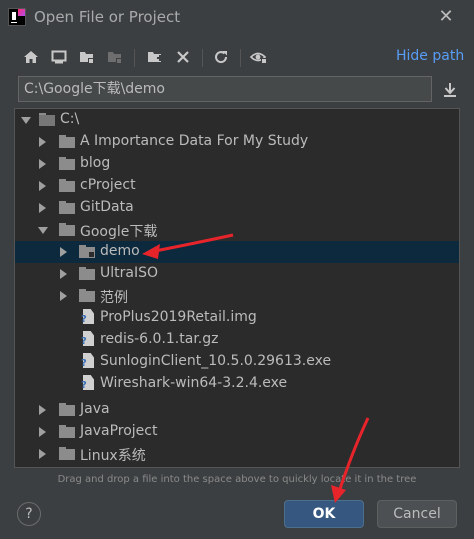 The width and height of the screenshot is (474, 539). What do you see at coordinates (17, 17) in the screenshot?
I see `intellij-logo-icon` at bounding box center [17, 17].